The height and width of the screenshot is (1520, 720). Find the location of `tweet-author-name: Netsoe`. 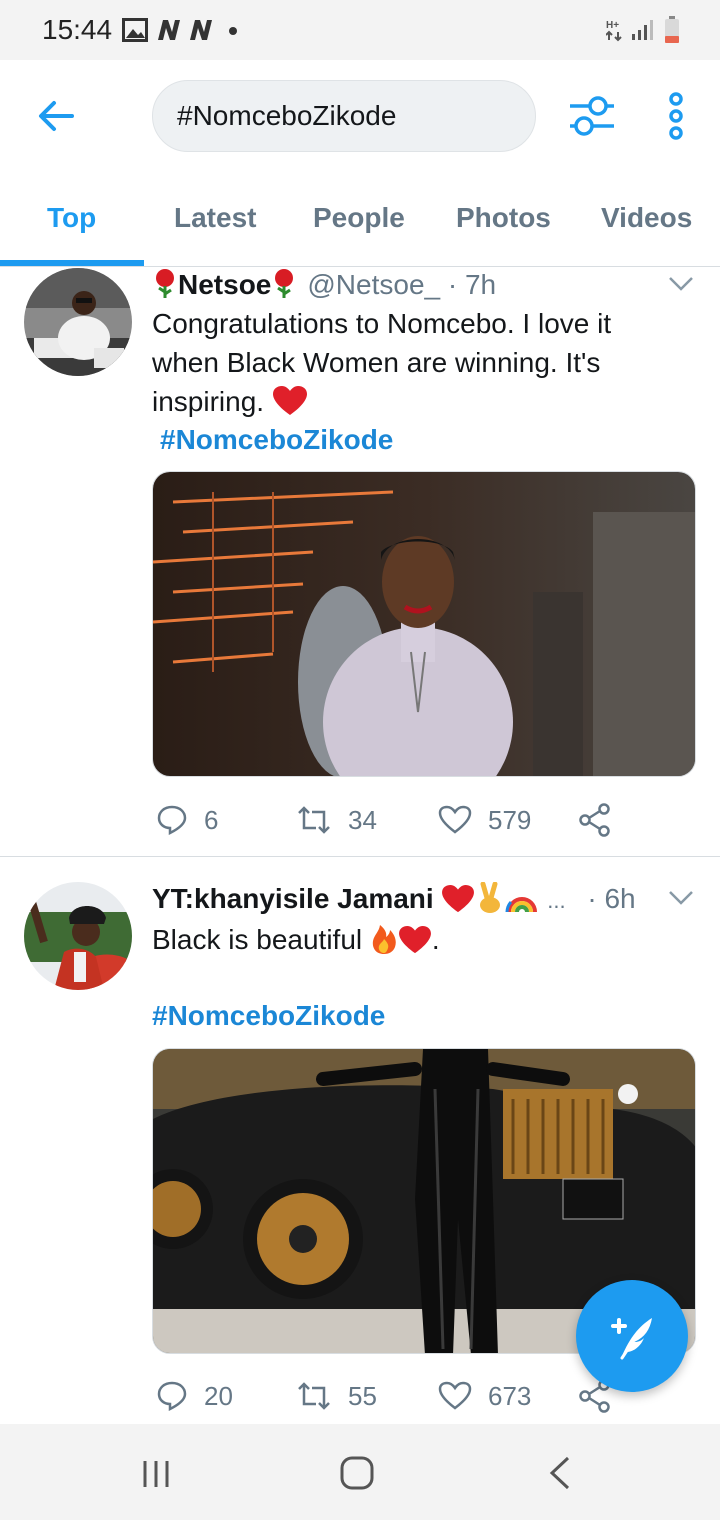

tweet-author-name: Netsoe is located at coordinates (224, 284).